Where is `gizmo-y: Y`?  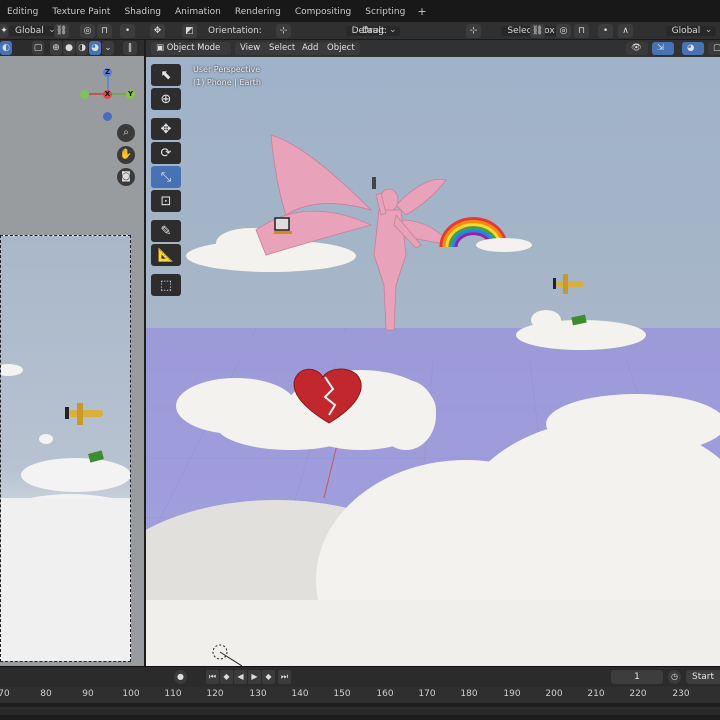
gizmo-y: Y is located at coordinates (130, 94).